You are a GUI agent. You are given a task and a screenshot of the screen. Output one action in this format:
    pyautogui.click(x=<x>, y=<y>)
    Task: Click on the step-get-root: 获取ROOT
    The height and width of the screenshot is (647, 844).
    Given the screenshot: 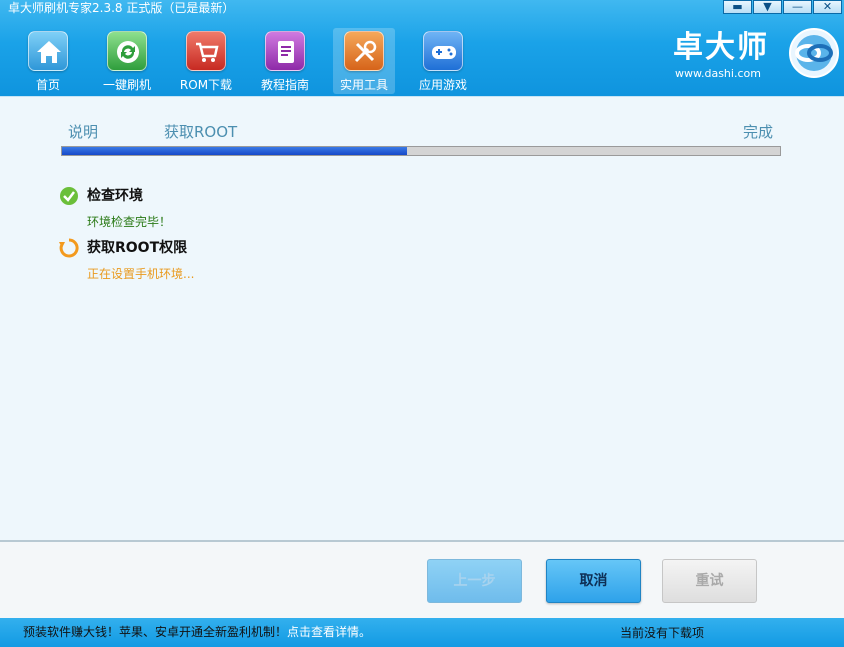 What is the action you would take?
    pyautogui.click(x=201, y=132)
    